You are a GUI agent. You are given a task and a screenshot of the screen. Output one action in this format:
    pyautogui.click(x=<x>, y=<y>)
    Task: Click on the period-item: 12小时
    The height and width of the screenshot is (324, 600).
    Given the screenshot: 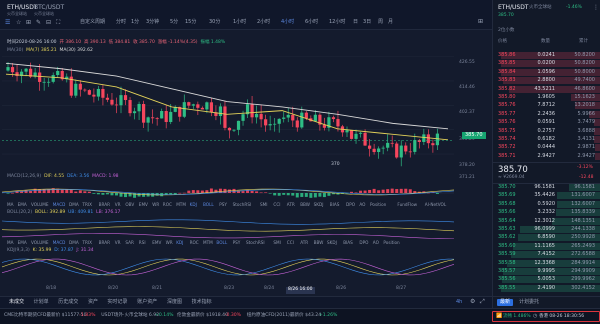 What is the action you would take?
    pyautogui.click(x=337, y=22)
    